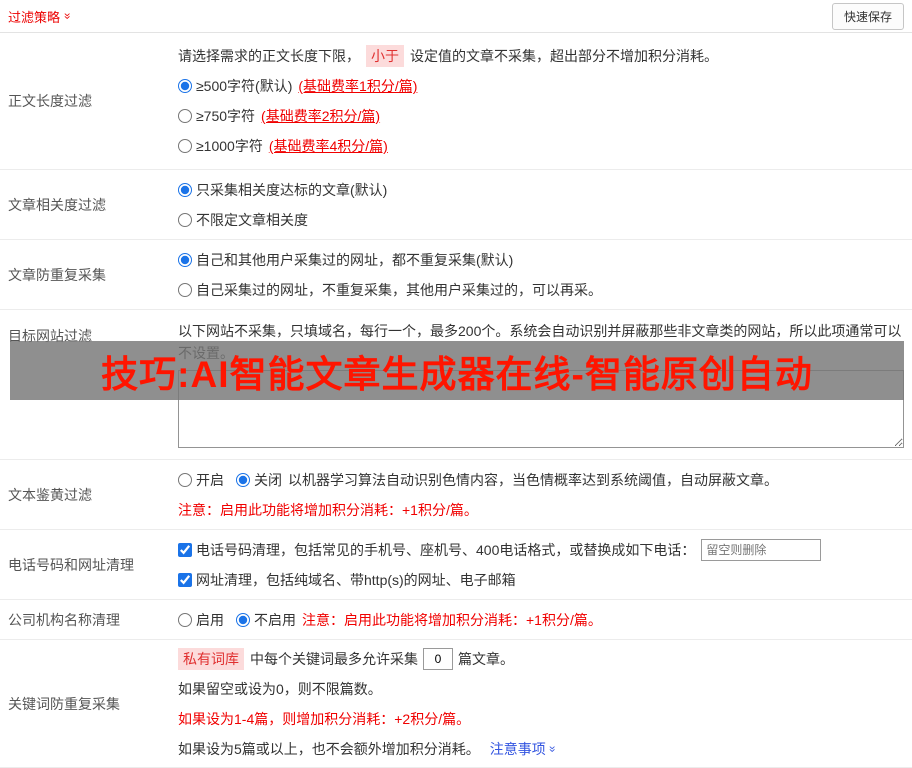  What do you see at coordinates (34, 17) in the screenshot?
I see `page-title: 过滤策略` at bounding box center [34, 17].